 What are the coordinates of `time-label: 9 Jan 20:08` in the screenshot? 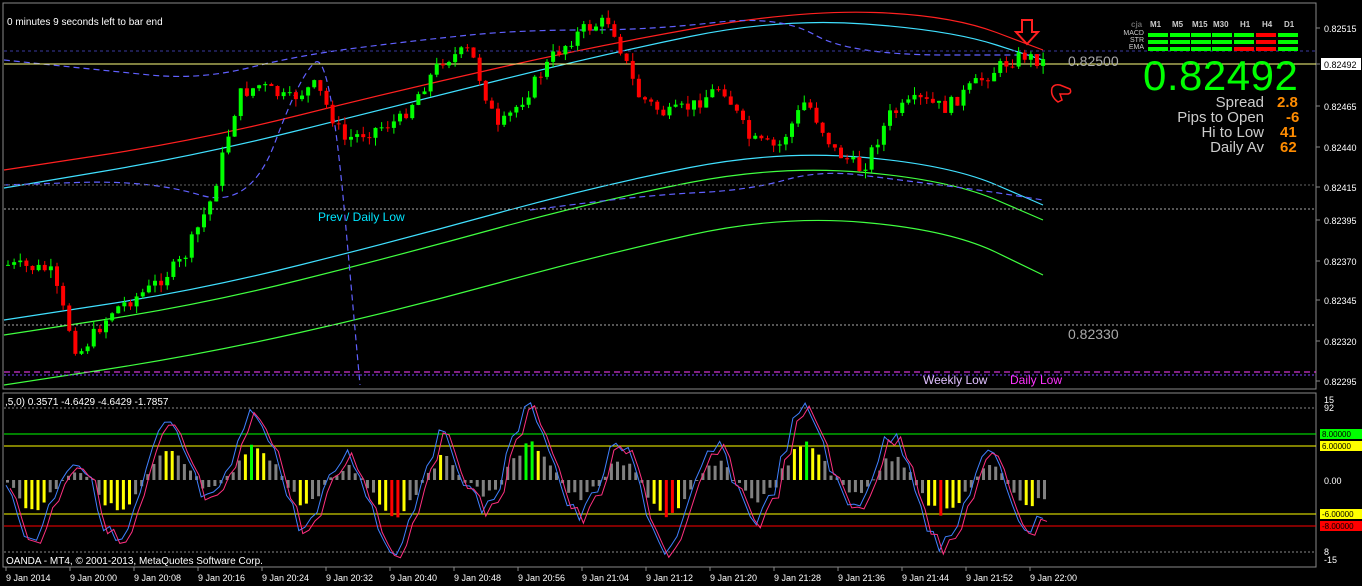 It's located at (157, 578).